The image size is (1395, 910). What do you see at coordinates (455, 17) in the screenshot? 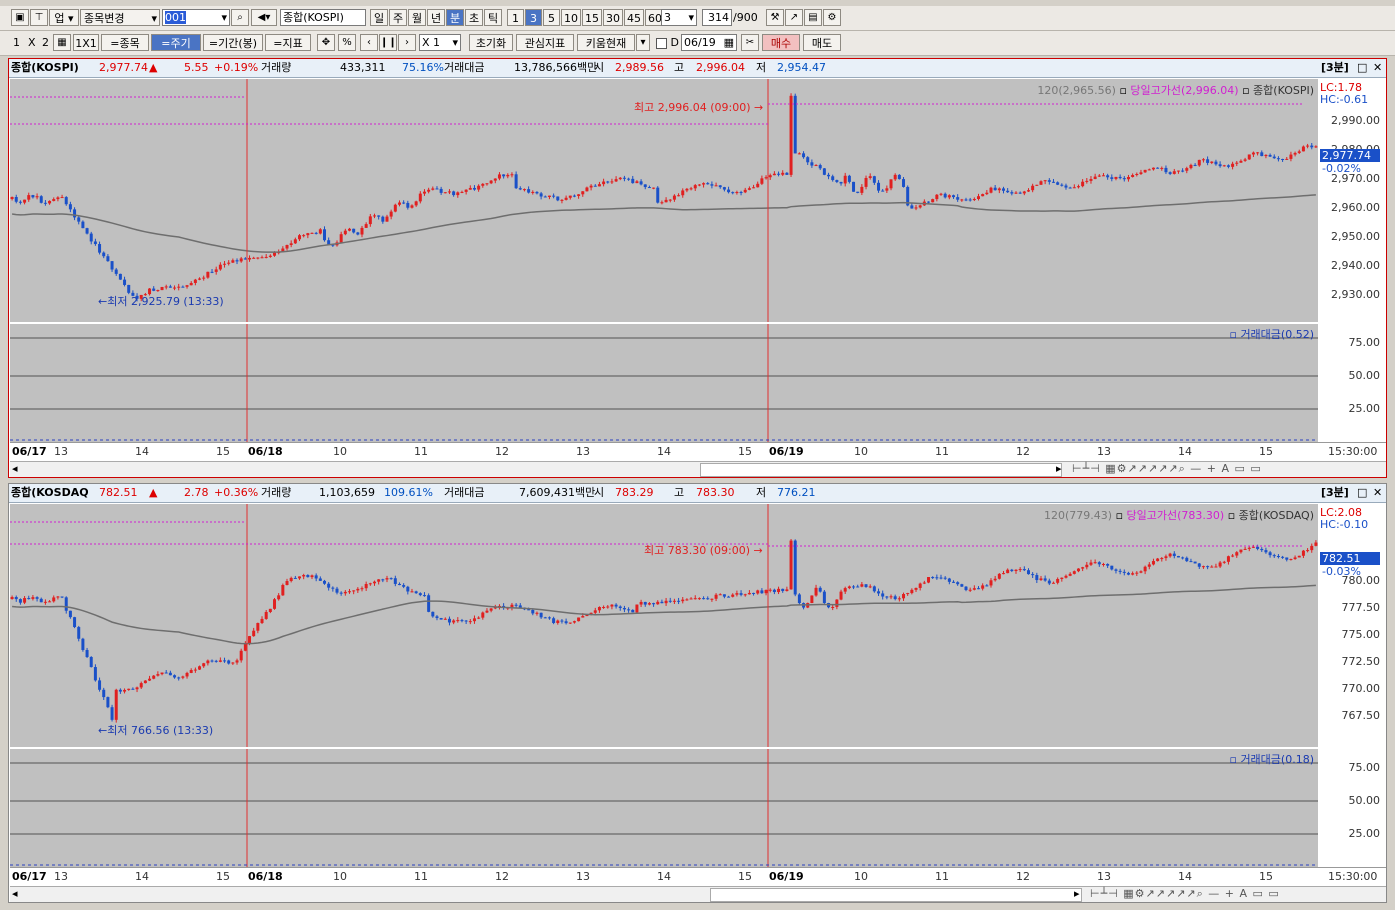
I see `period-button: 분` at bounding box center [455, 17].